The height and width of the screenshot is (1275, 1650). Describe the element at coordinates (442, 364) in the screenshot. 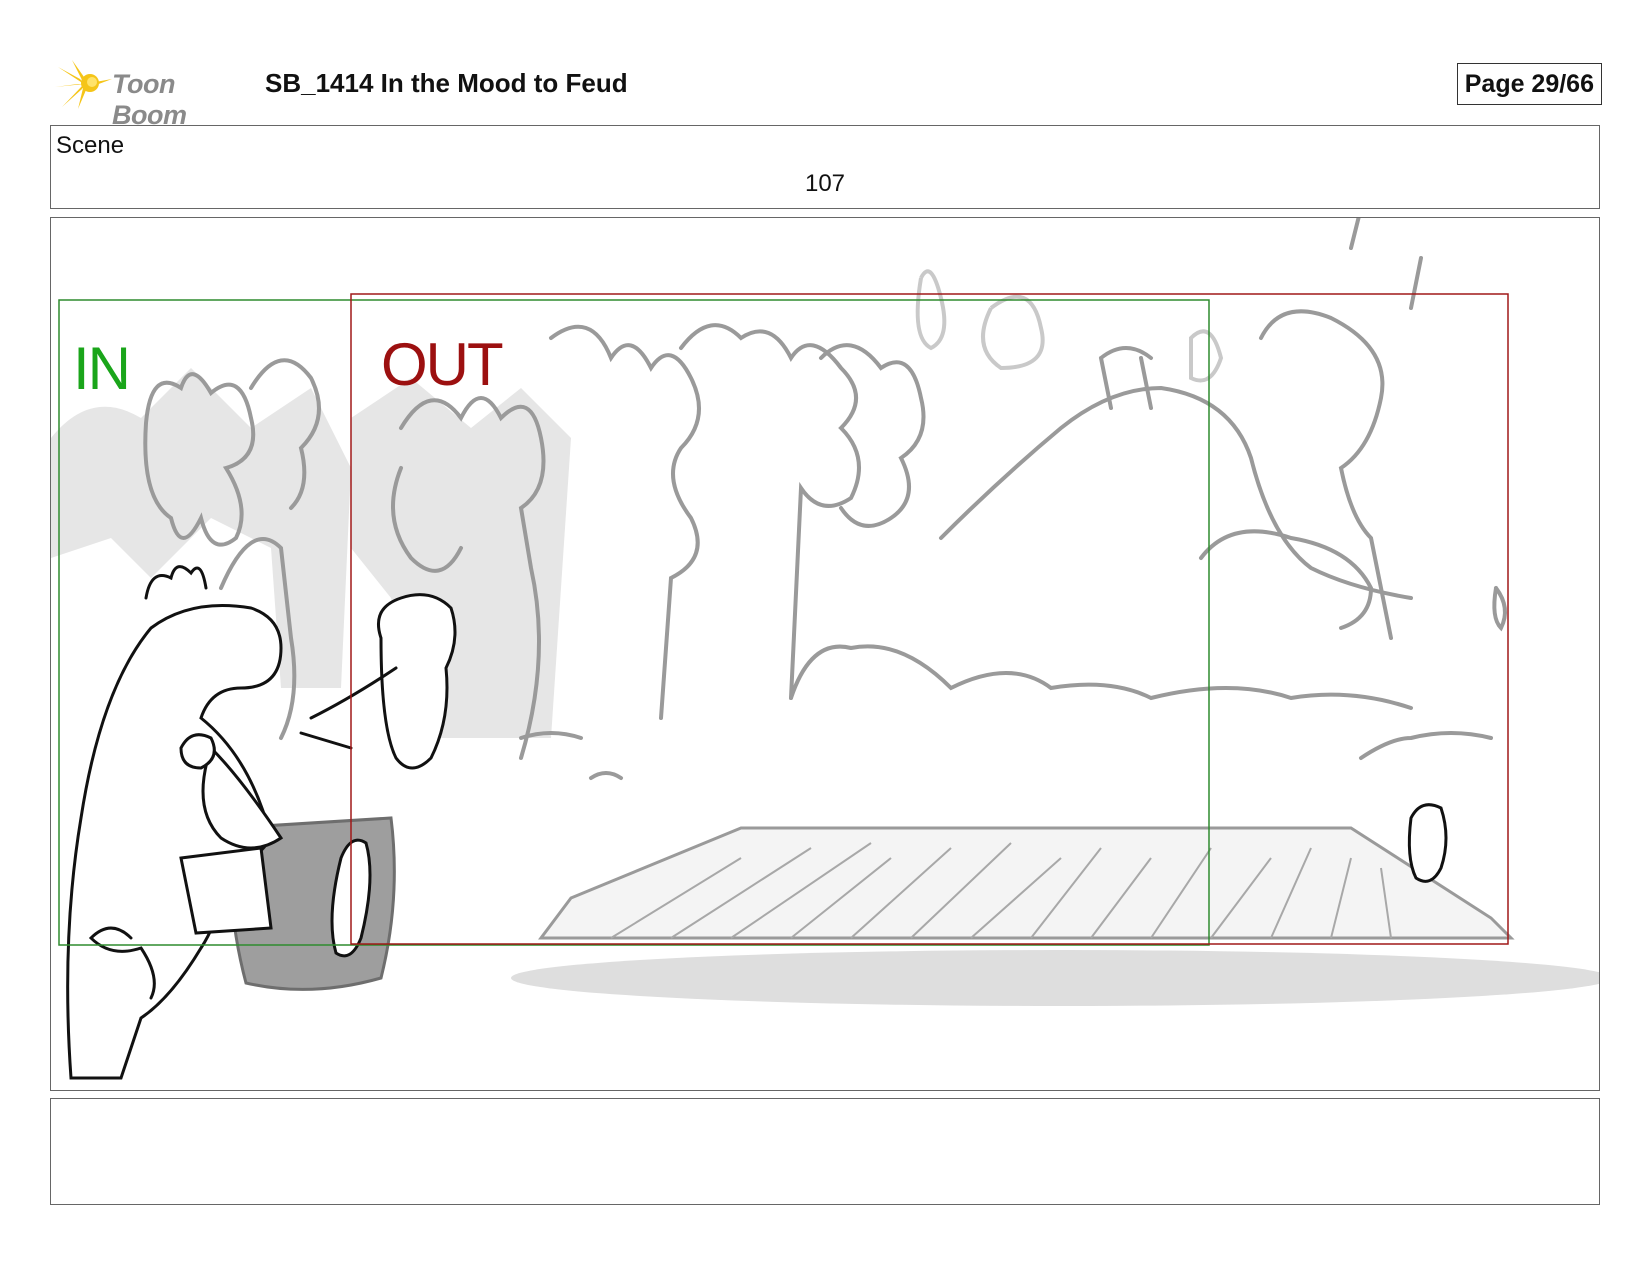

I see `out-frame-label: OUT` at that location.